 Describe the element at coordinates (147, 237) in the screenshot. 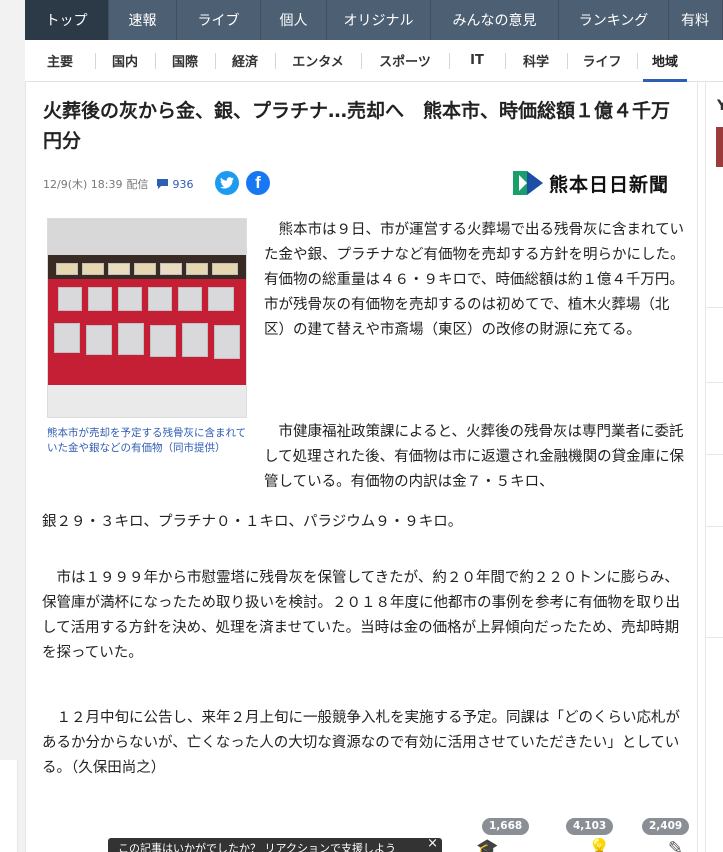

I see `photo-background` at that location.